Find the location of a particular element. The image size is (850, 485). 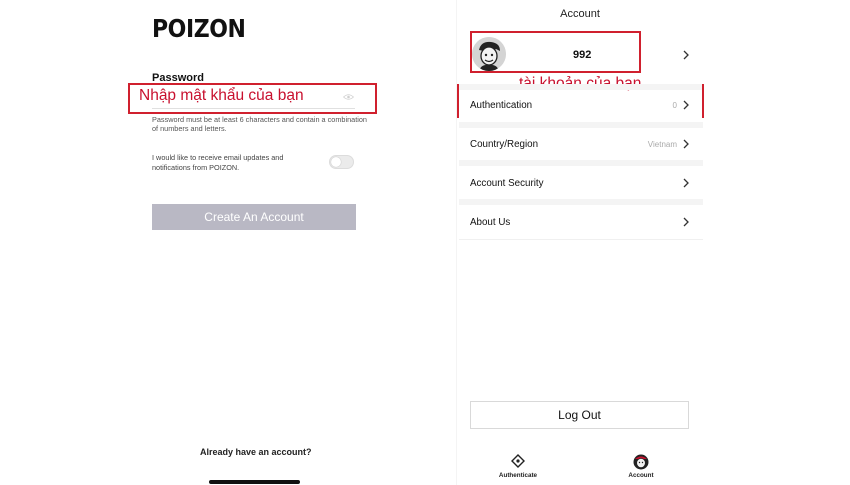

account-annotation-box is located at coordinates (555, 52).